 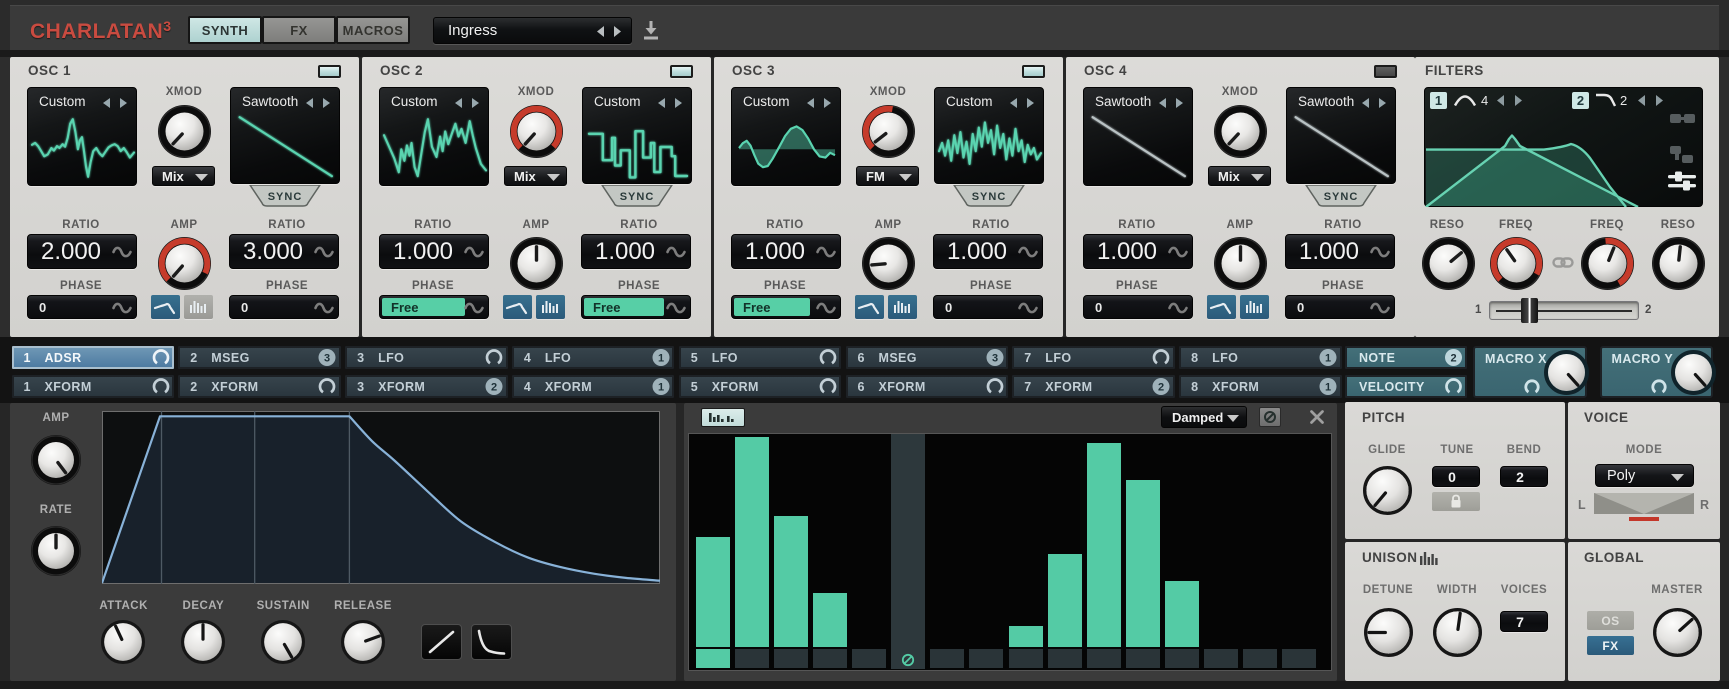 What do you see at coordinates (1484, 100) in the screenshot?
I see `svg-text: 4` at bounding box center [1484, 100].